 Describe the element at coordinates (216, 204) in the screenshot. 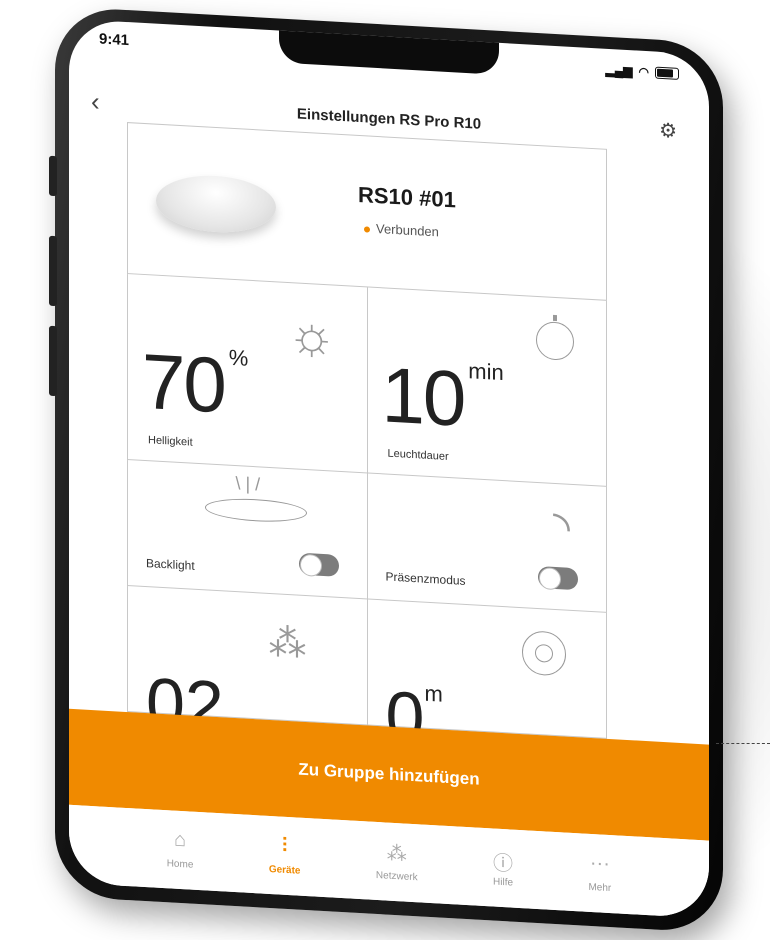

I see `lamp-image` at that location.